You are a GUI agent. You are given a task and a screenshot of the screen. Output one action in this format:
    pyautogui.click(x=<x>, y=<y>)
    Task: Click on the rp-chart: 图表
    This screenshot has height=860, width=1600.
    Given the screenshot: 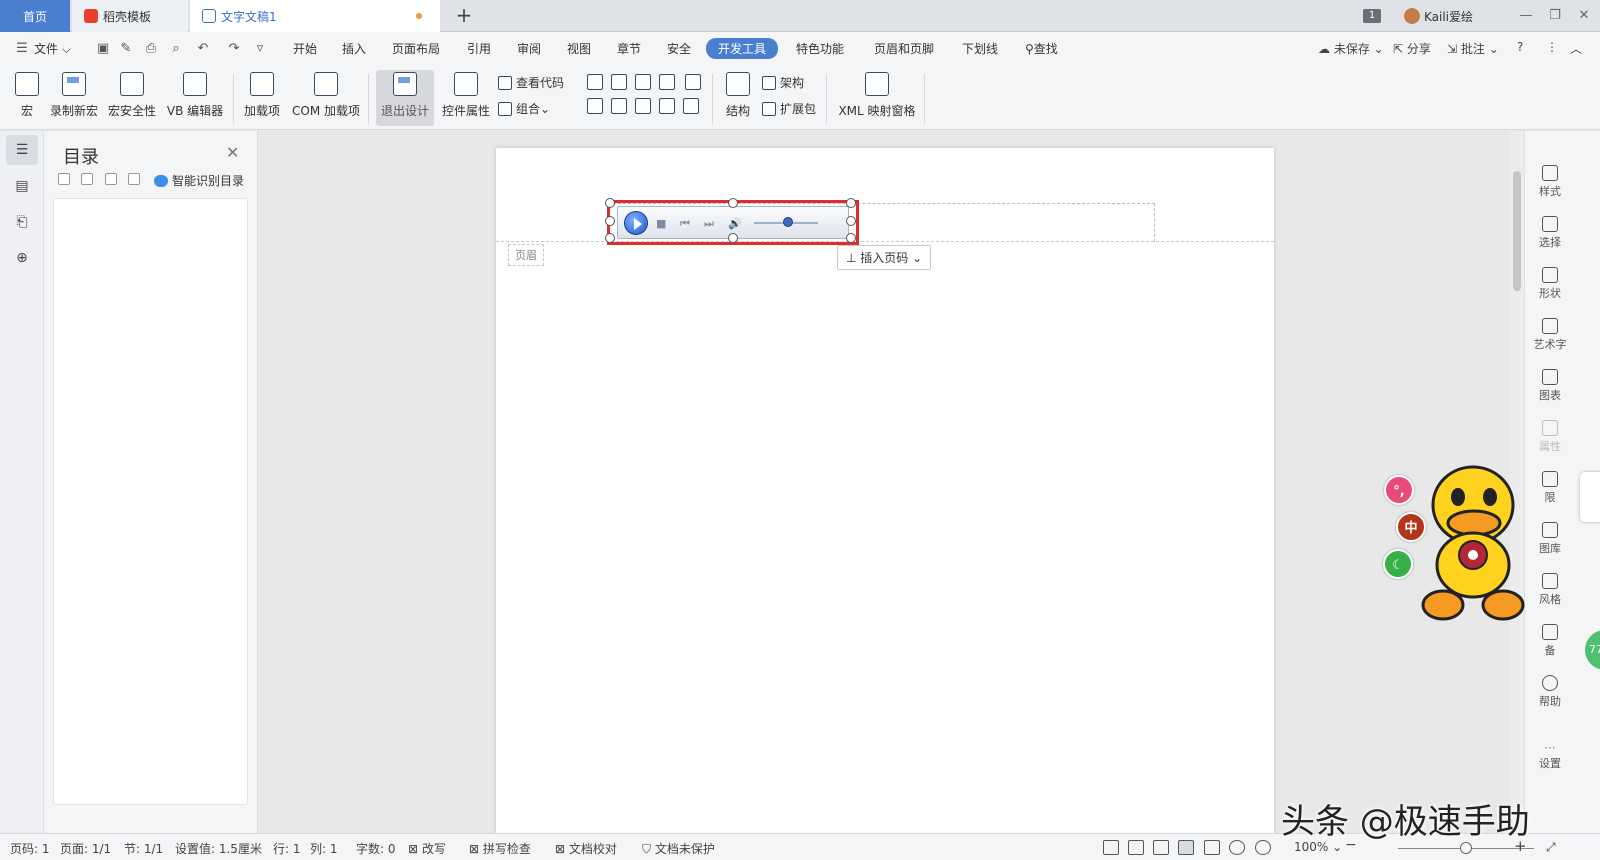 What is the action you would take?
    pyautogui.click(x=1550, y=386)
    